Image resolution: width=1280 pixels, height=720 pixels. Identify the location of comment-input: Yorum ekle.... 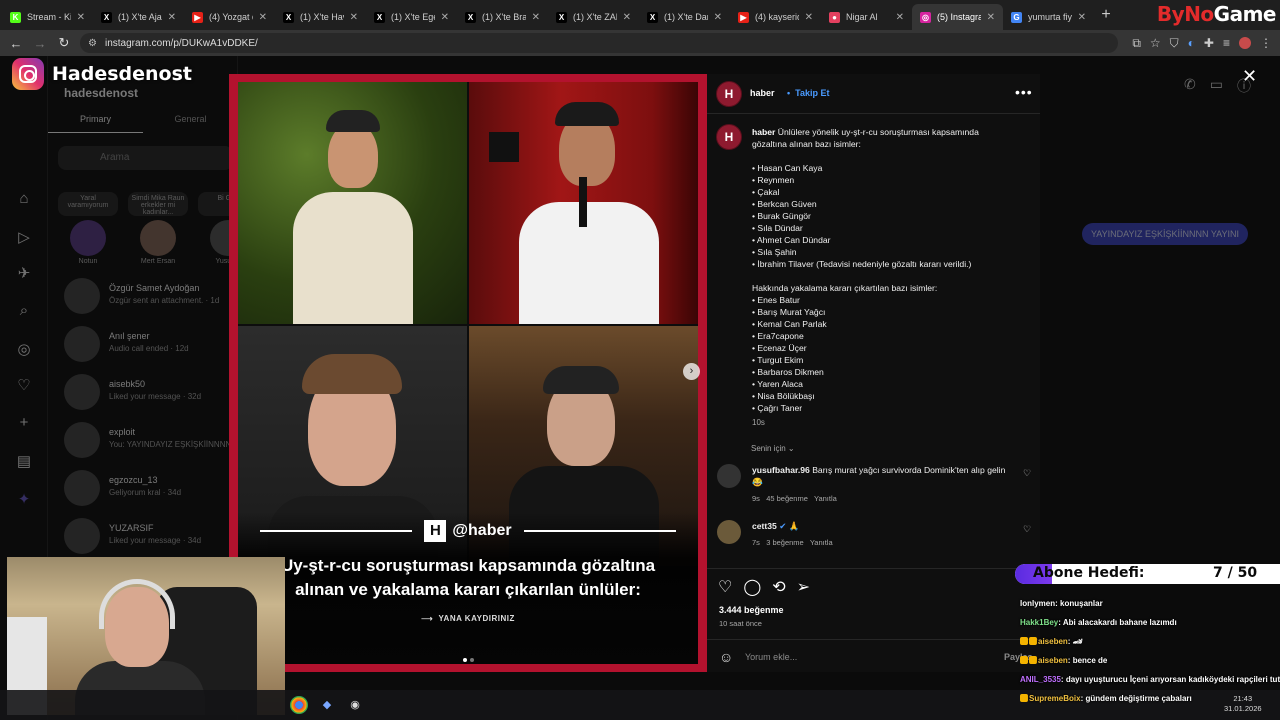
(771, 657).